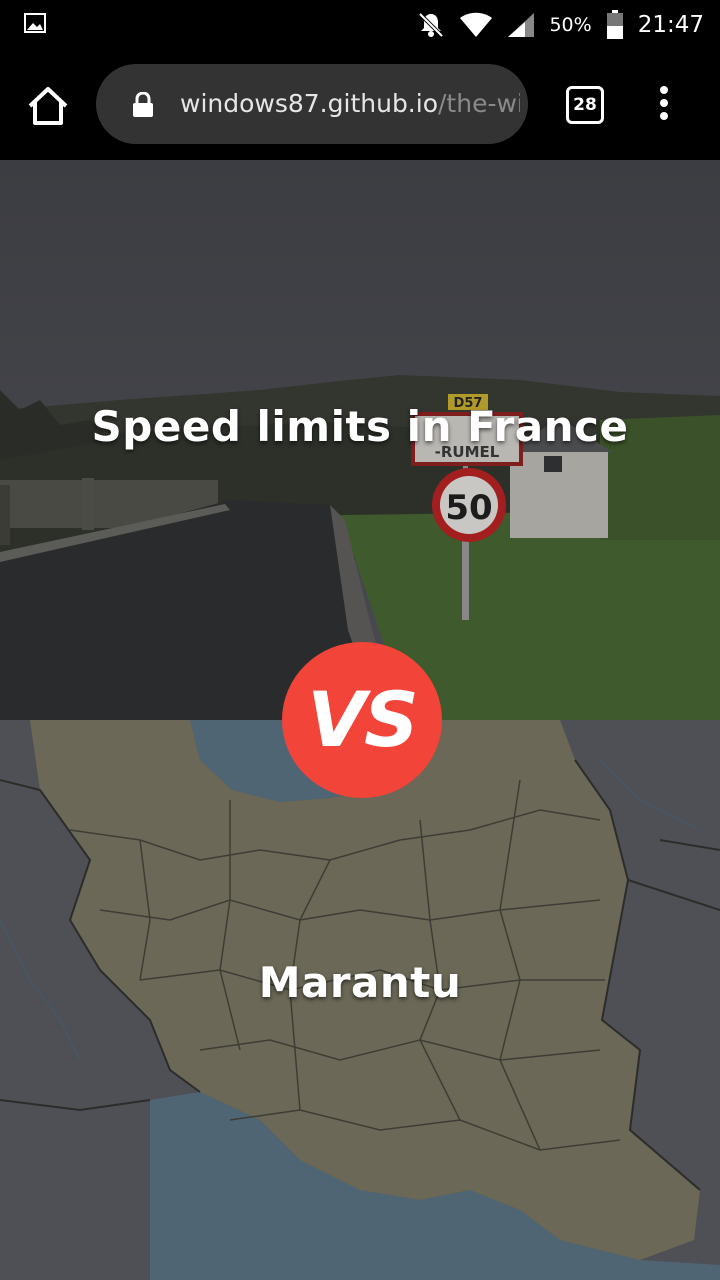 Image resolution: width=720 pixels, height=1280 pixels. What do you see at coordinates (570, 25) in the screenshot?
I see `battery-percent: 50%` at bounding box center [570, 25].